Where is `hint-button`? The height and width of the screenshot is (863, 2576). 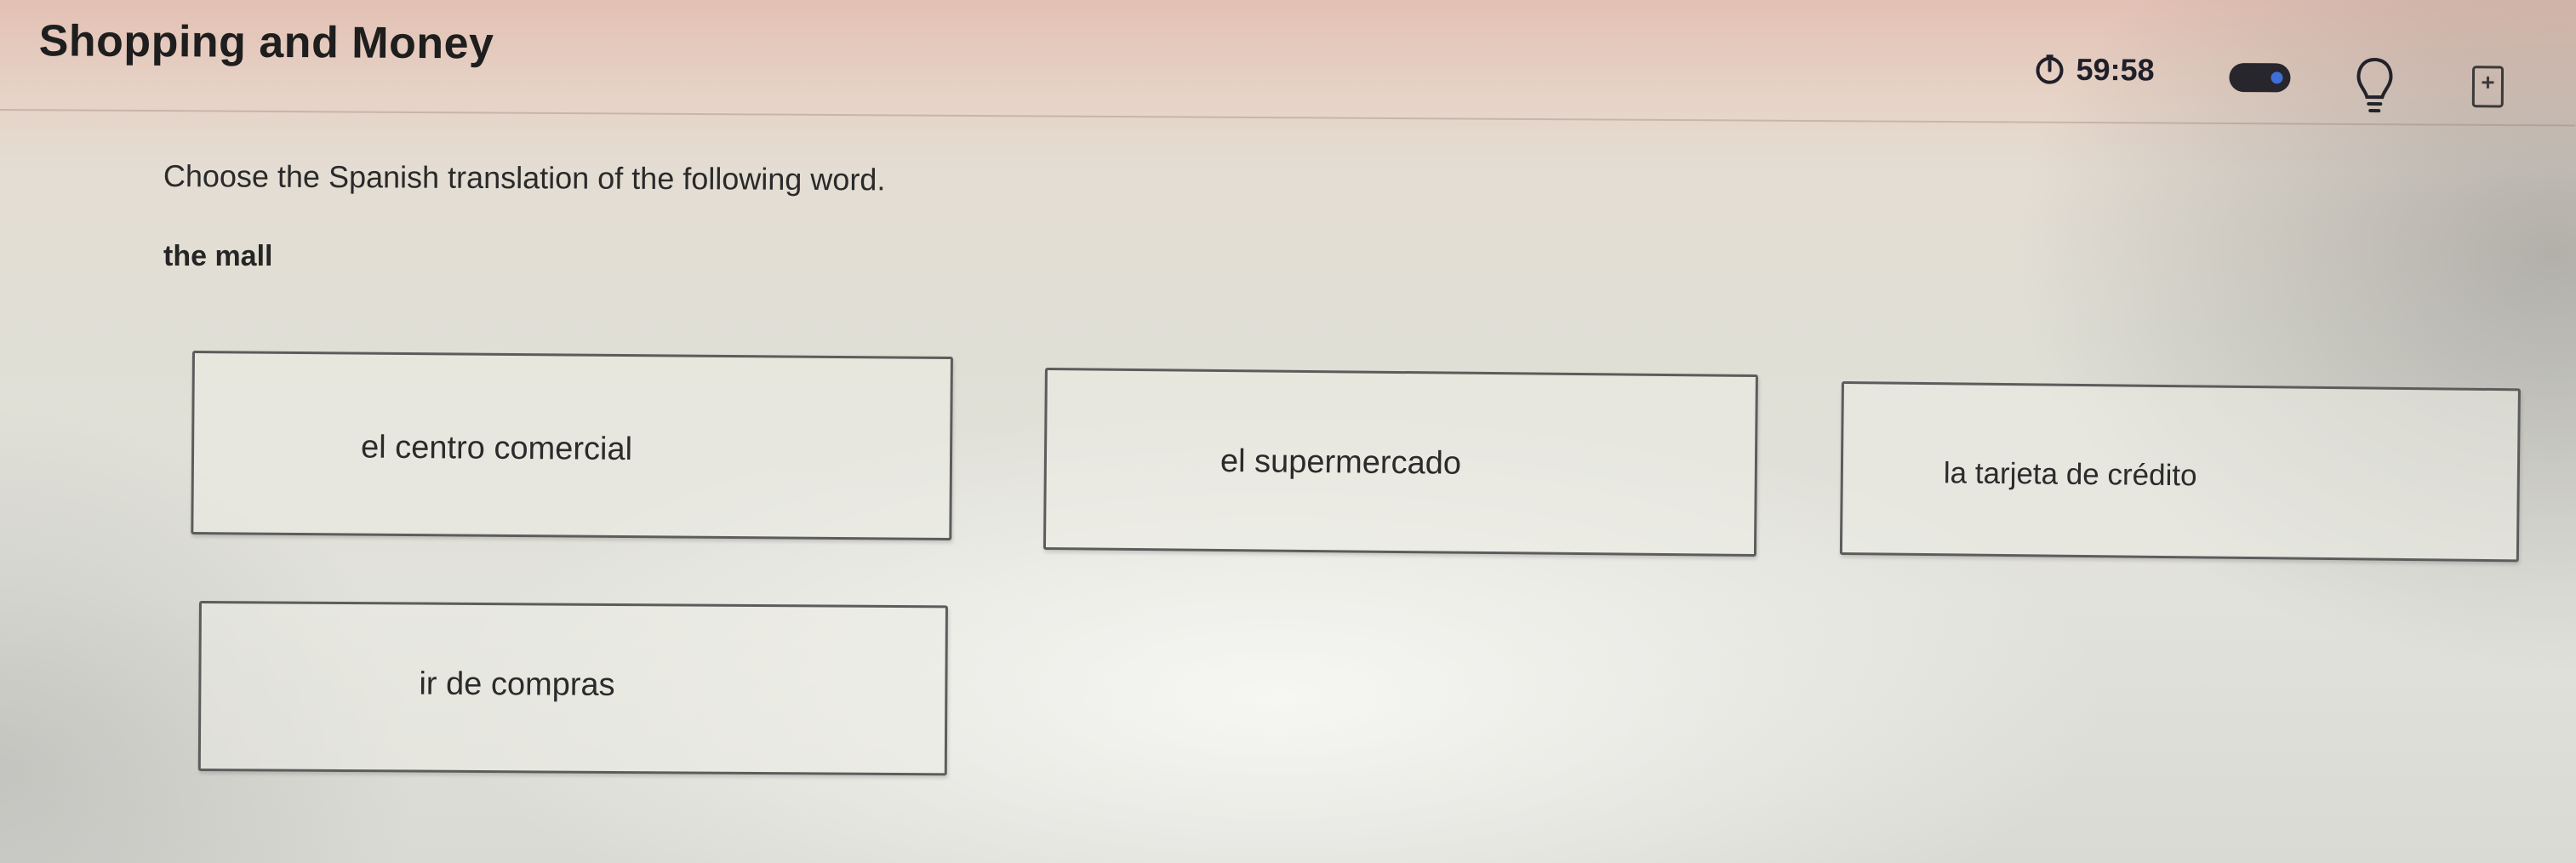 hint-button is located at coordinates (2374, 88).